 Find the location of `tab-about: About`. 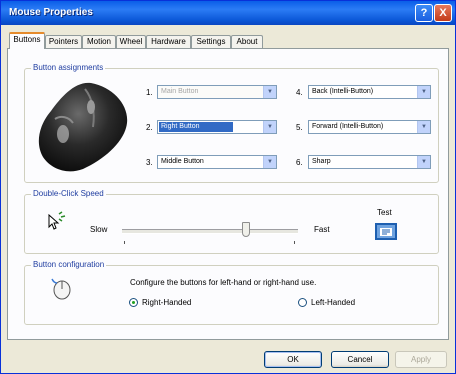

tab-about: About is located at coordinates (247, 41).